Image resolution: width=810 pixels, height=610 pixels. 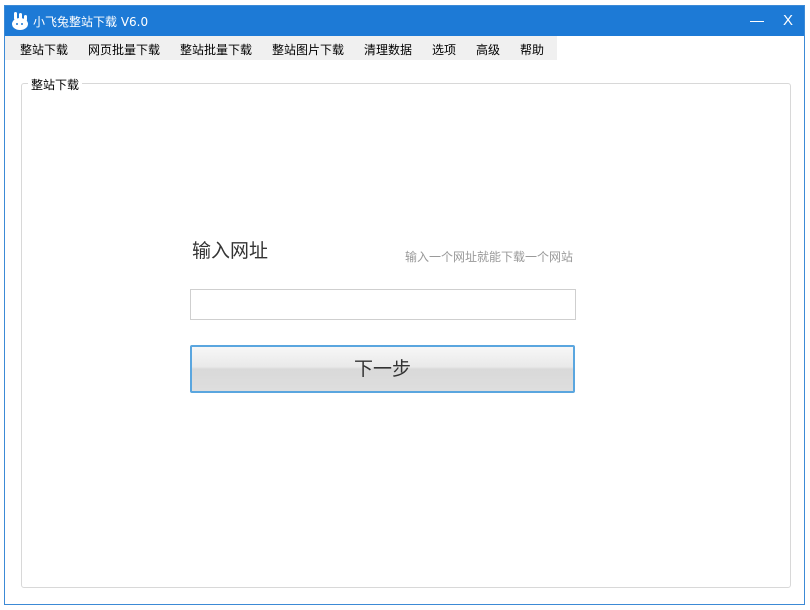 What do you see at coordinates (216, 49) in the screenshot?
I see `menu-item-site-batch-download: 整站批量下载` at bounding box center [216, 49].